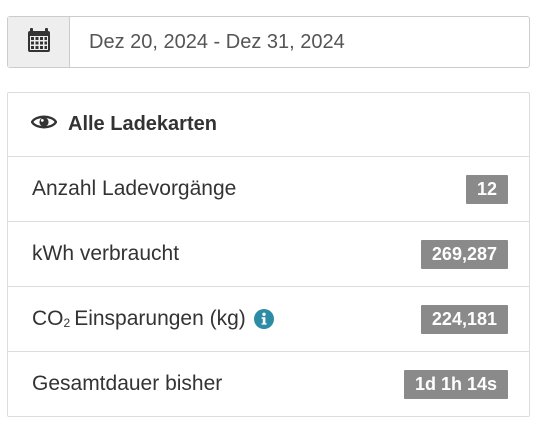 The width and height of the screenshot is (539, 424). What do you see at coordinates (160, 318) in the screenshot?
I see `co2-label-rest: Einsparungen (kg)` at bounding box center [160, 318].